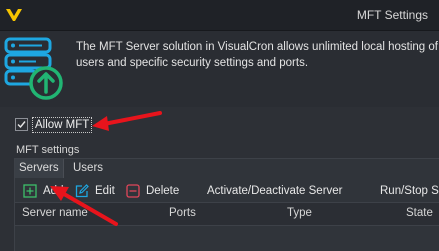 This screenshot has width=439, height=251. Describe the element at coordinates (227, 169) in the screenshot. I see `settings-tabs: Servers Users` at that location.